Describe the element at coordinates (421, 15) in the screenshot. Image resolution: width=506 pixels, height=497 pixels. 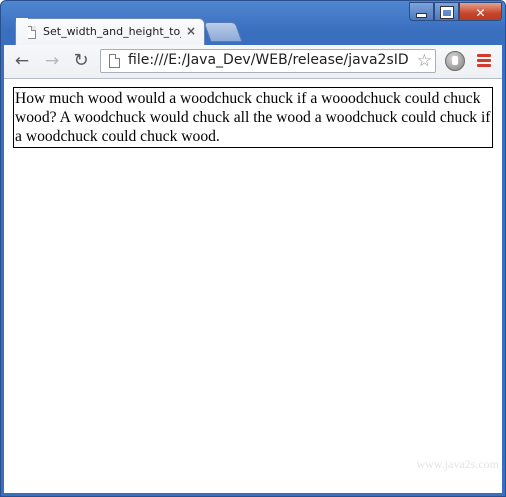
I see `minimize-icon` at that location.